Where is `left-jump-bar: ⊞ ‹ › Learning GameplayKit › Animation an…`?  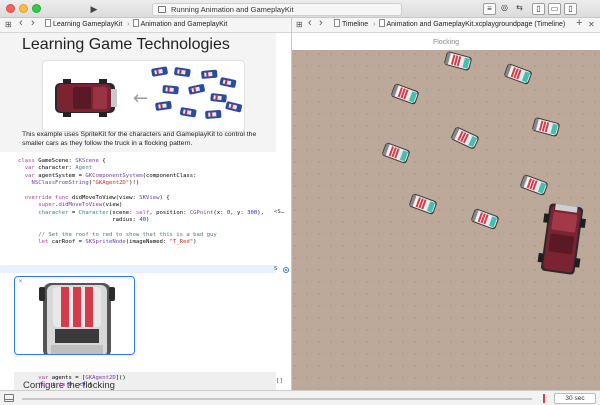
left-jump-bar: ⊞ ‹ › Learning GameplayKit › Animation an… is located at coordinates (145, 25).